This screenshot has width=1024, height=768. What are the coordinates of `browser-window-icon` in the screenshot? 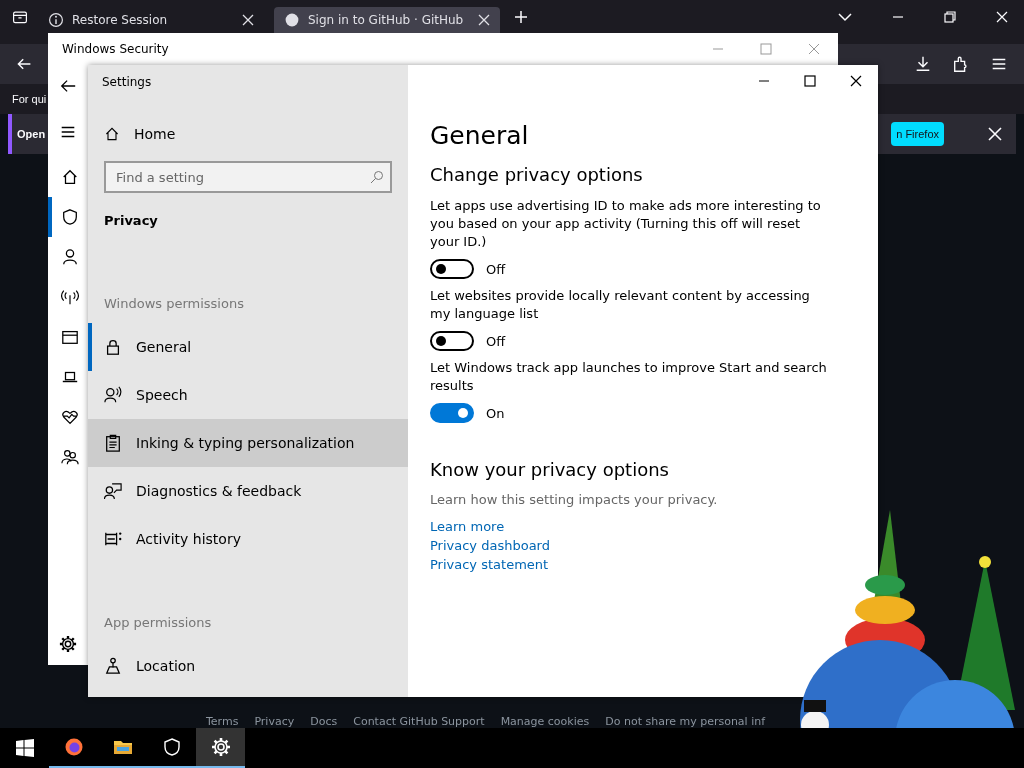 It's located at (70, 337).